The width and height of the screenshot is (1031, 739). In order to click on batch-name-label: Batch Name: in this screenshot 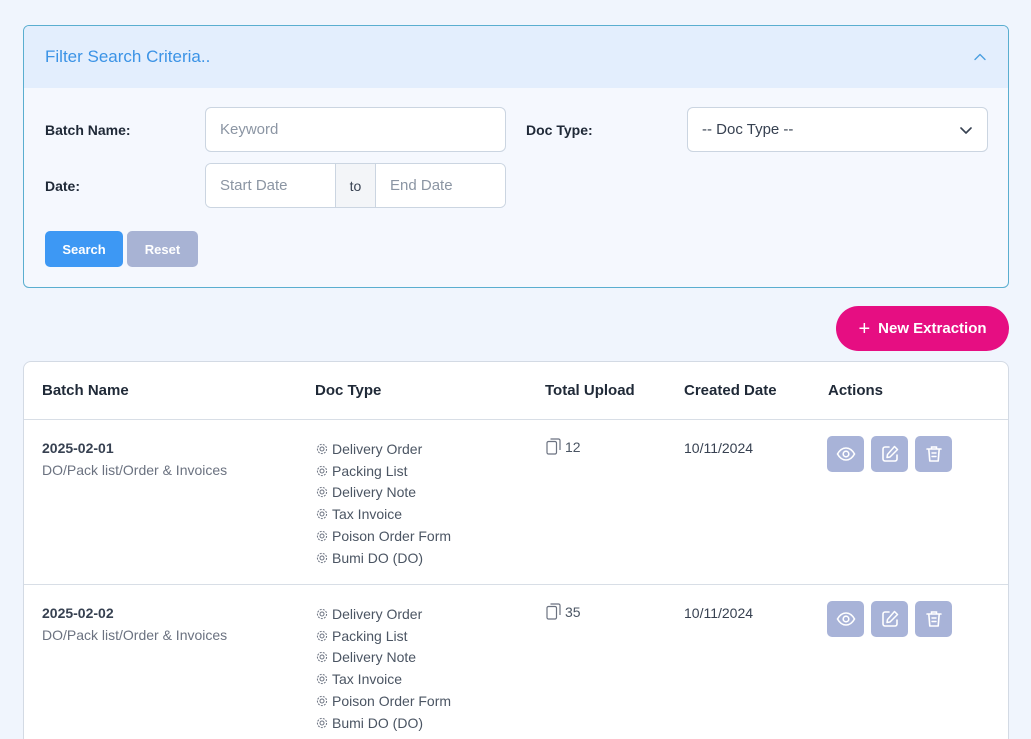, I will do `click(88, 130)`.